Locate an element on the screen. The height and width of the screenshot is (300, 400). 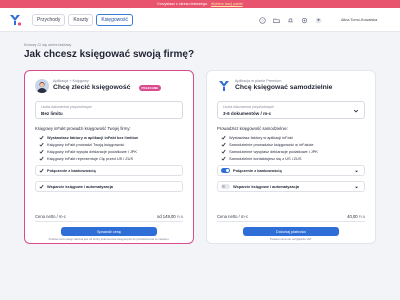
price-amount: od 149,00 is located at coordinates (166, 216).